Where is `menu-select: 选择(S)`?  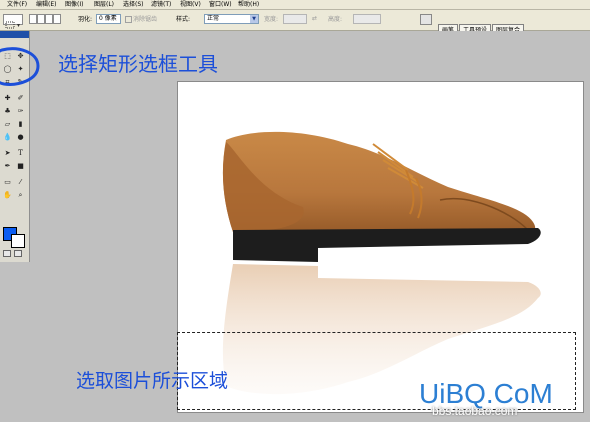
menu-select: 选择(S) is located at coordinates (133, 4).